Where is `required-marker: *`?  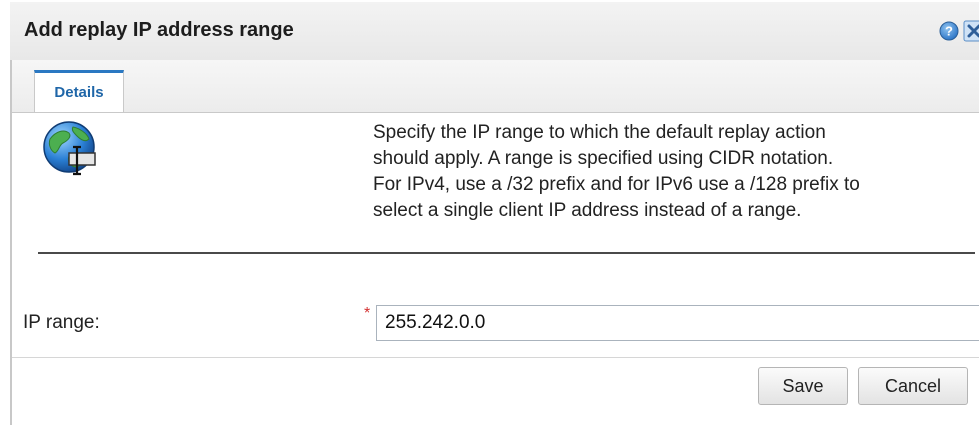
required-marker: * is located at coordinates (367, 313).